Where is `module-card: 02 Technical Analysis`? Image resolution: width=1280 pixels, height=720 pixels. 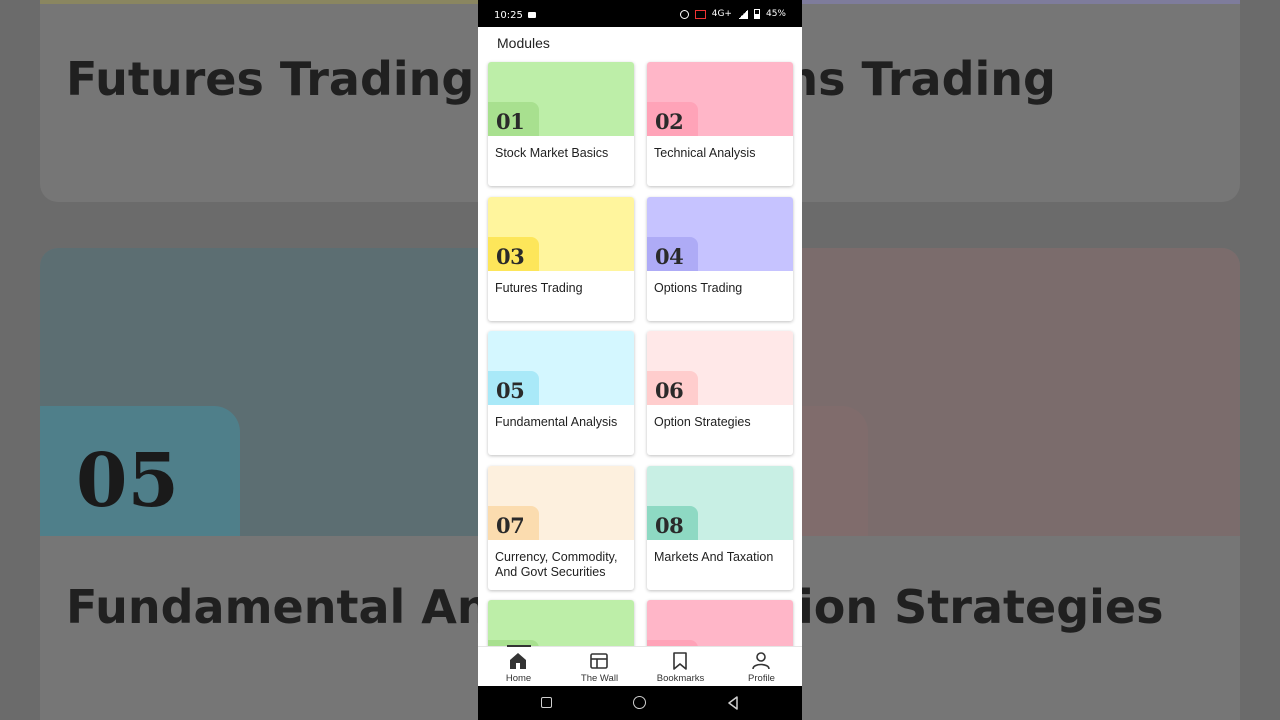 module-card: 02 Technical Analysis is located at coordinates (720, 124).